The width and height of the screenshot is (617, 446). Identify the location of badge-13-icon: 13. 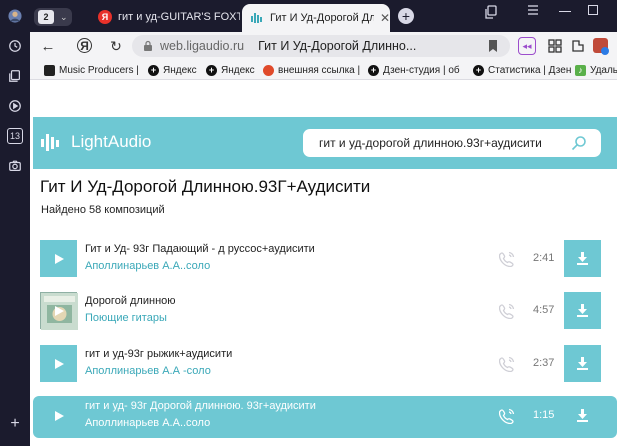
(15, 136).